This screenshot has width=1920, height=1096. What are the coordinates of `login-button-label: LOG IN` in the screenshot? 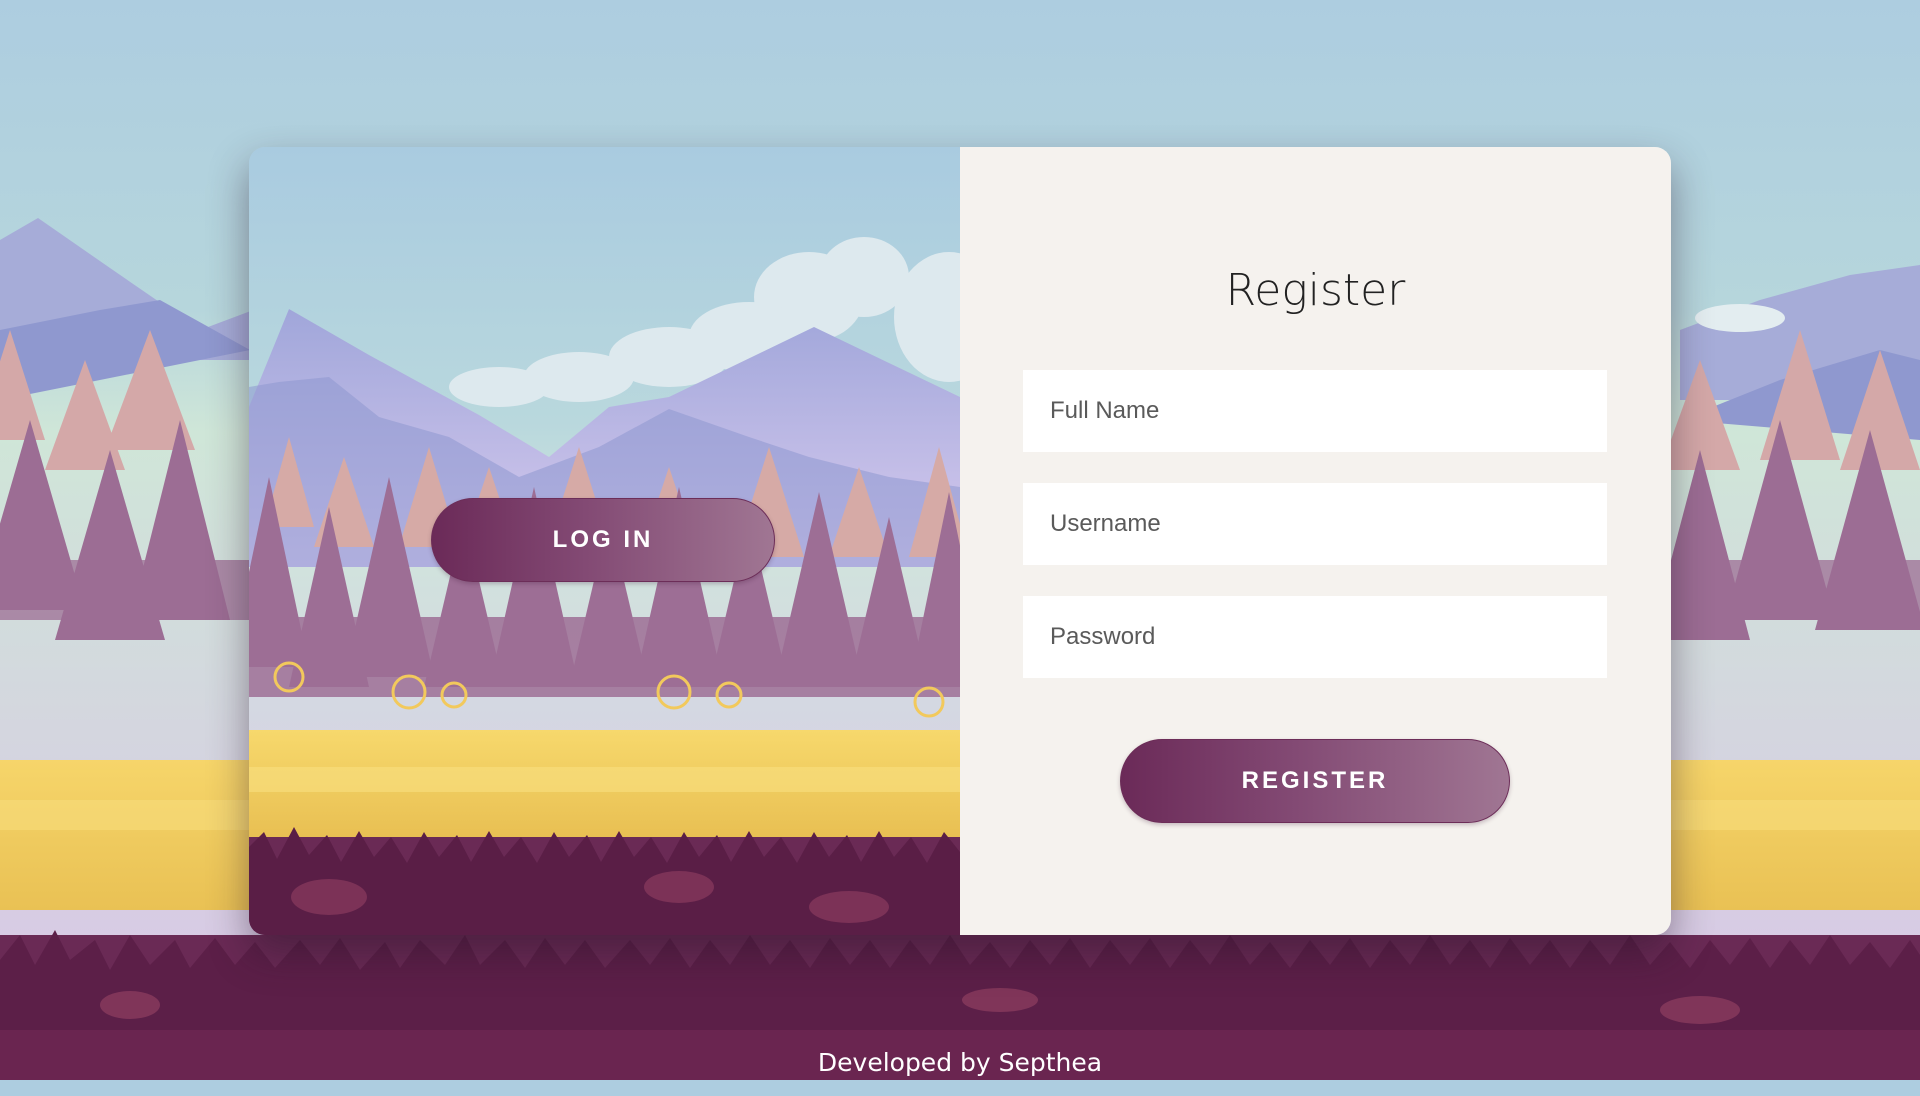 It's located at (603, 539).